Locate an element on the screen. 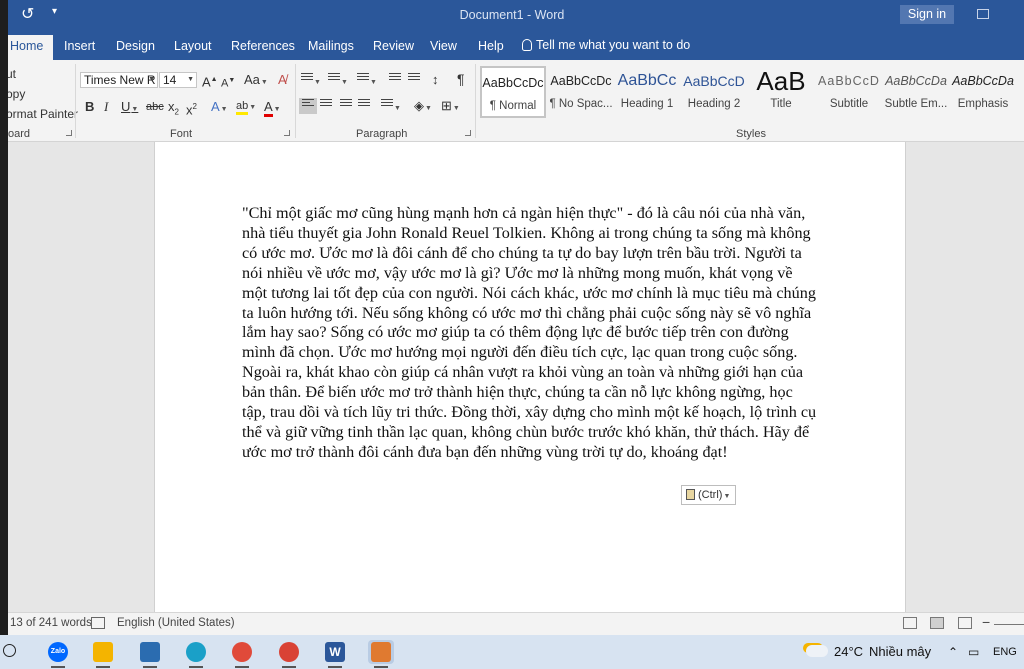  battery-icon: ▭ is located at coordinates (973, 652).